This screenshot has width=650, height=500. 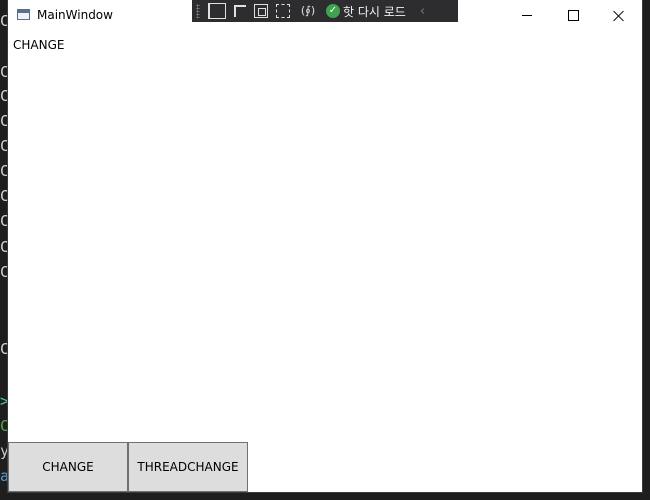 I want to click on maximize-icon, so click(x=573, y=15).